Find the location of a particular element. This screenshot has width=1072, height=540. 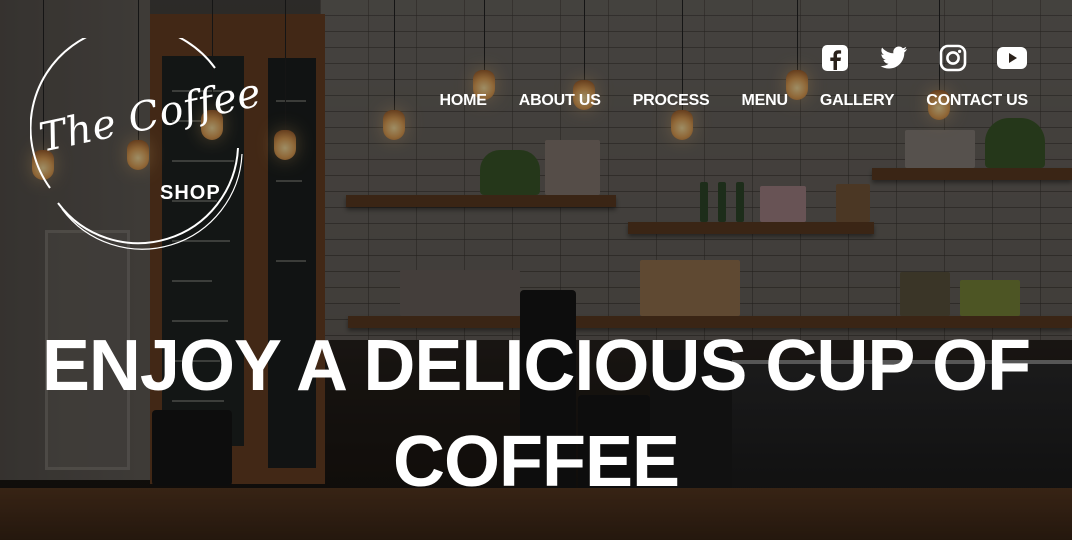

instagram-icon is located at coordinates (953, 58).